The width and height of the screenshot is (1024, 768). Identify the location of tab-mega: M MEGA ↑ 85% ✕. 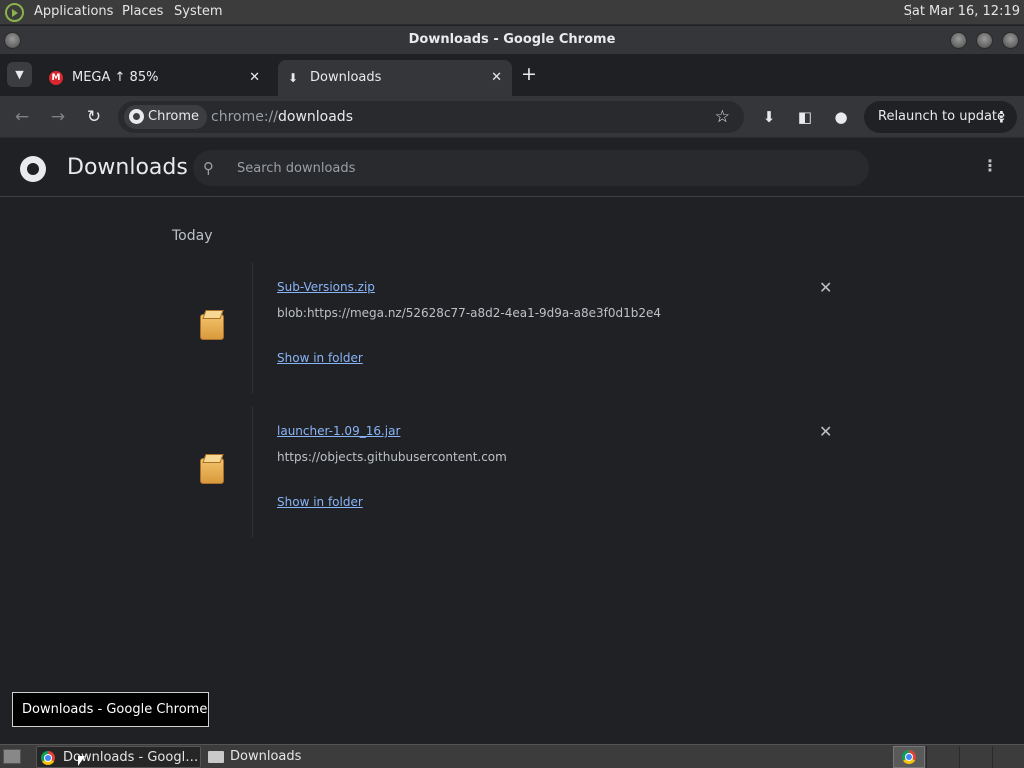
(155, 78).